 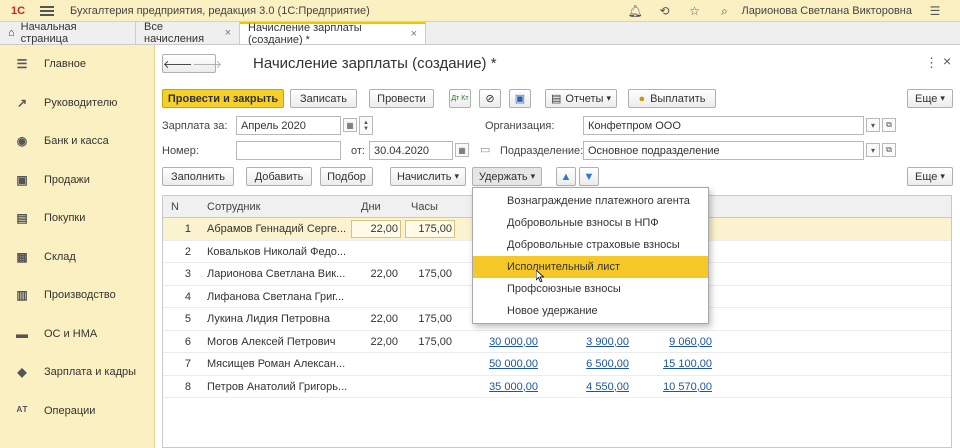 What do you see at coordinates (77, 372) in the screenshot?
I see `nav-payroll: ◆ Зарплата и кадры` at bounding box center [77, 372].